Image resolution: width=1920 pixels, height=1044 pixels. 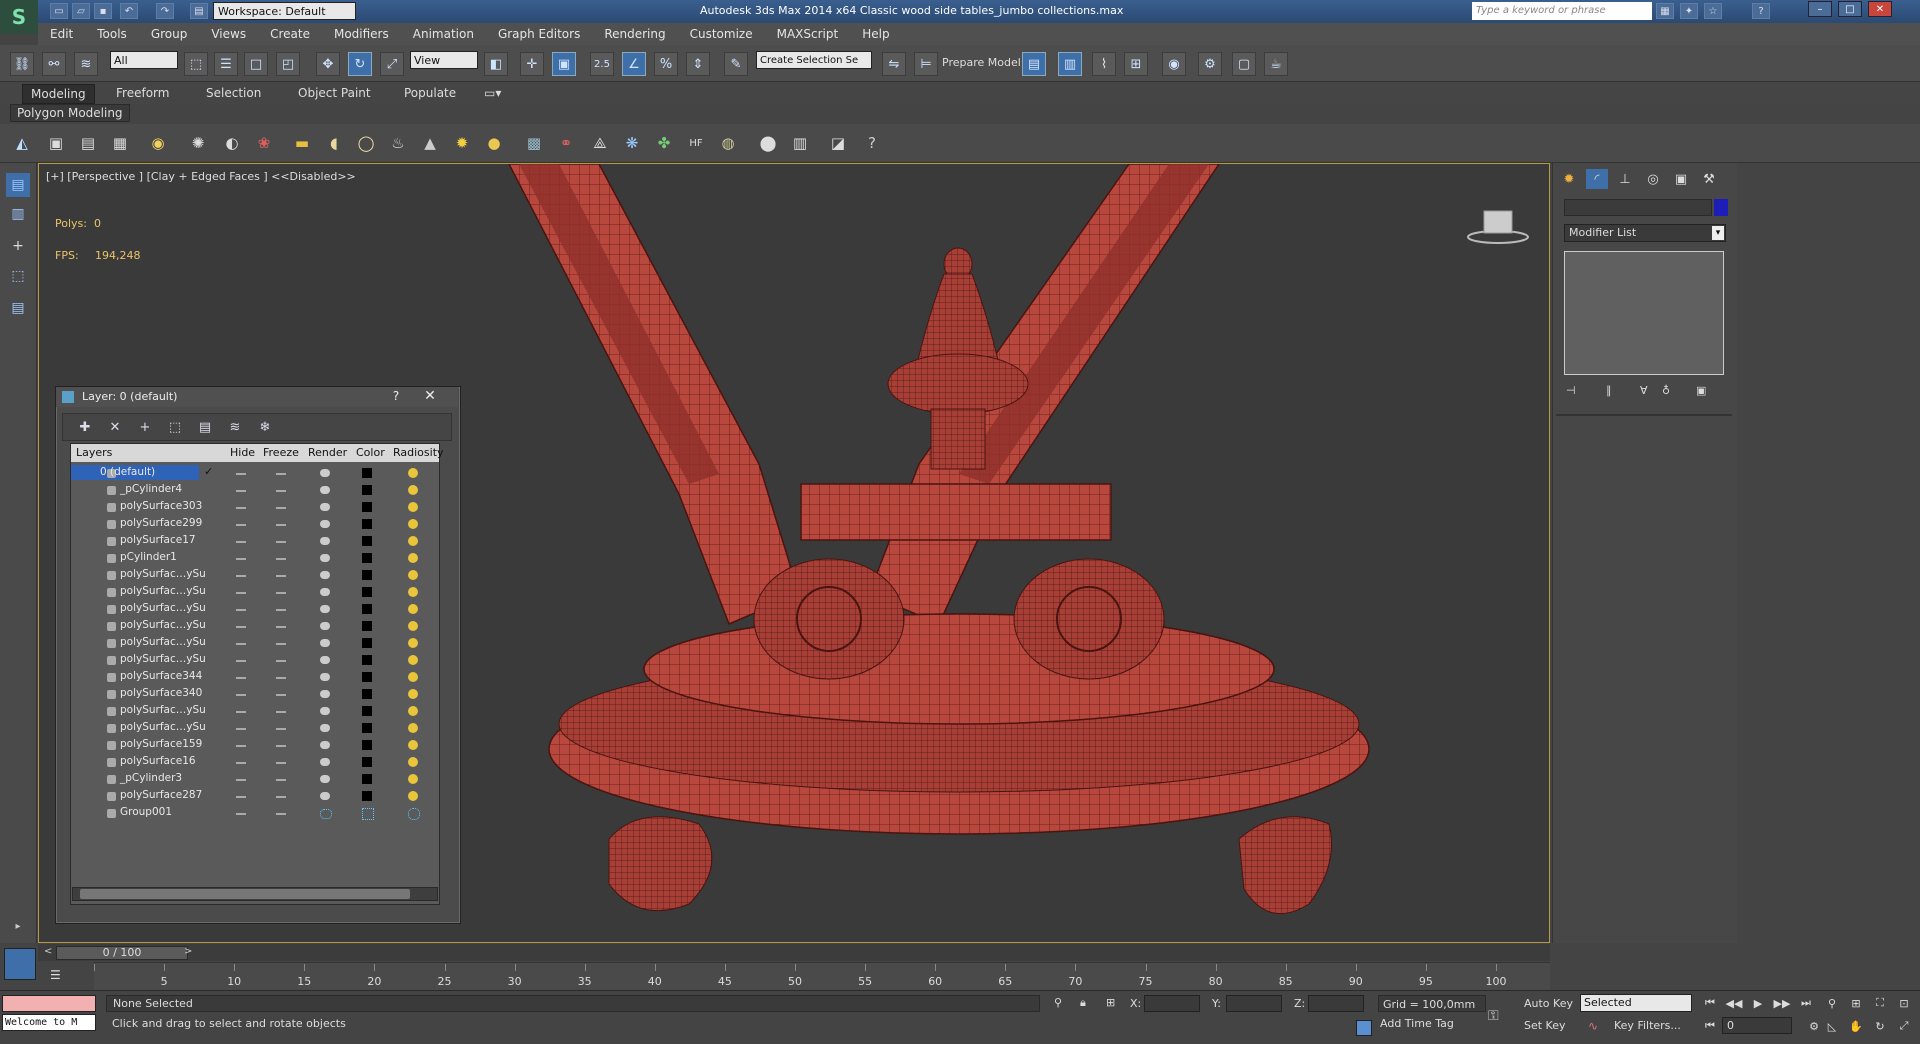 I want to click on help-icon: ?, so click(x=1761, y=11).